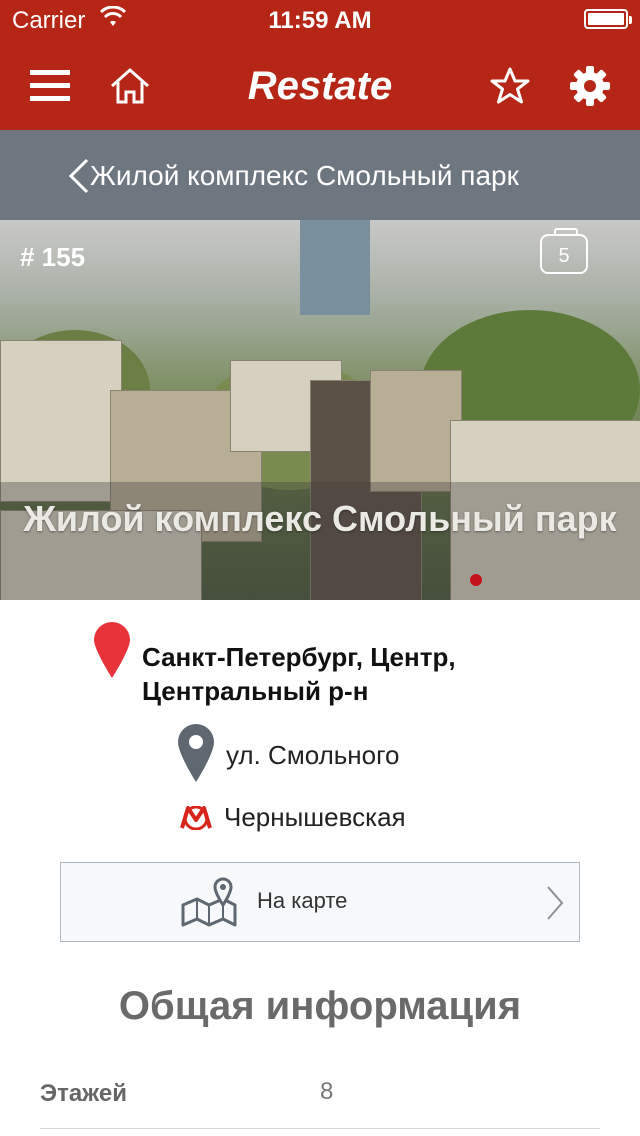 Image resolution: width=640 pixels, height=1136 pixels. What do you see at coordinates (196, 755) in the screenshot?
I see `address-pin-icon` at bounding box center [196, 755].